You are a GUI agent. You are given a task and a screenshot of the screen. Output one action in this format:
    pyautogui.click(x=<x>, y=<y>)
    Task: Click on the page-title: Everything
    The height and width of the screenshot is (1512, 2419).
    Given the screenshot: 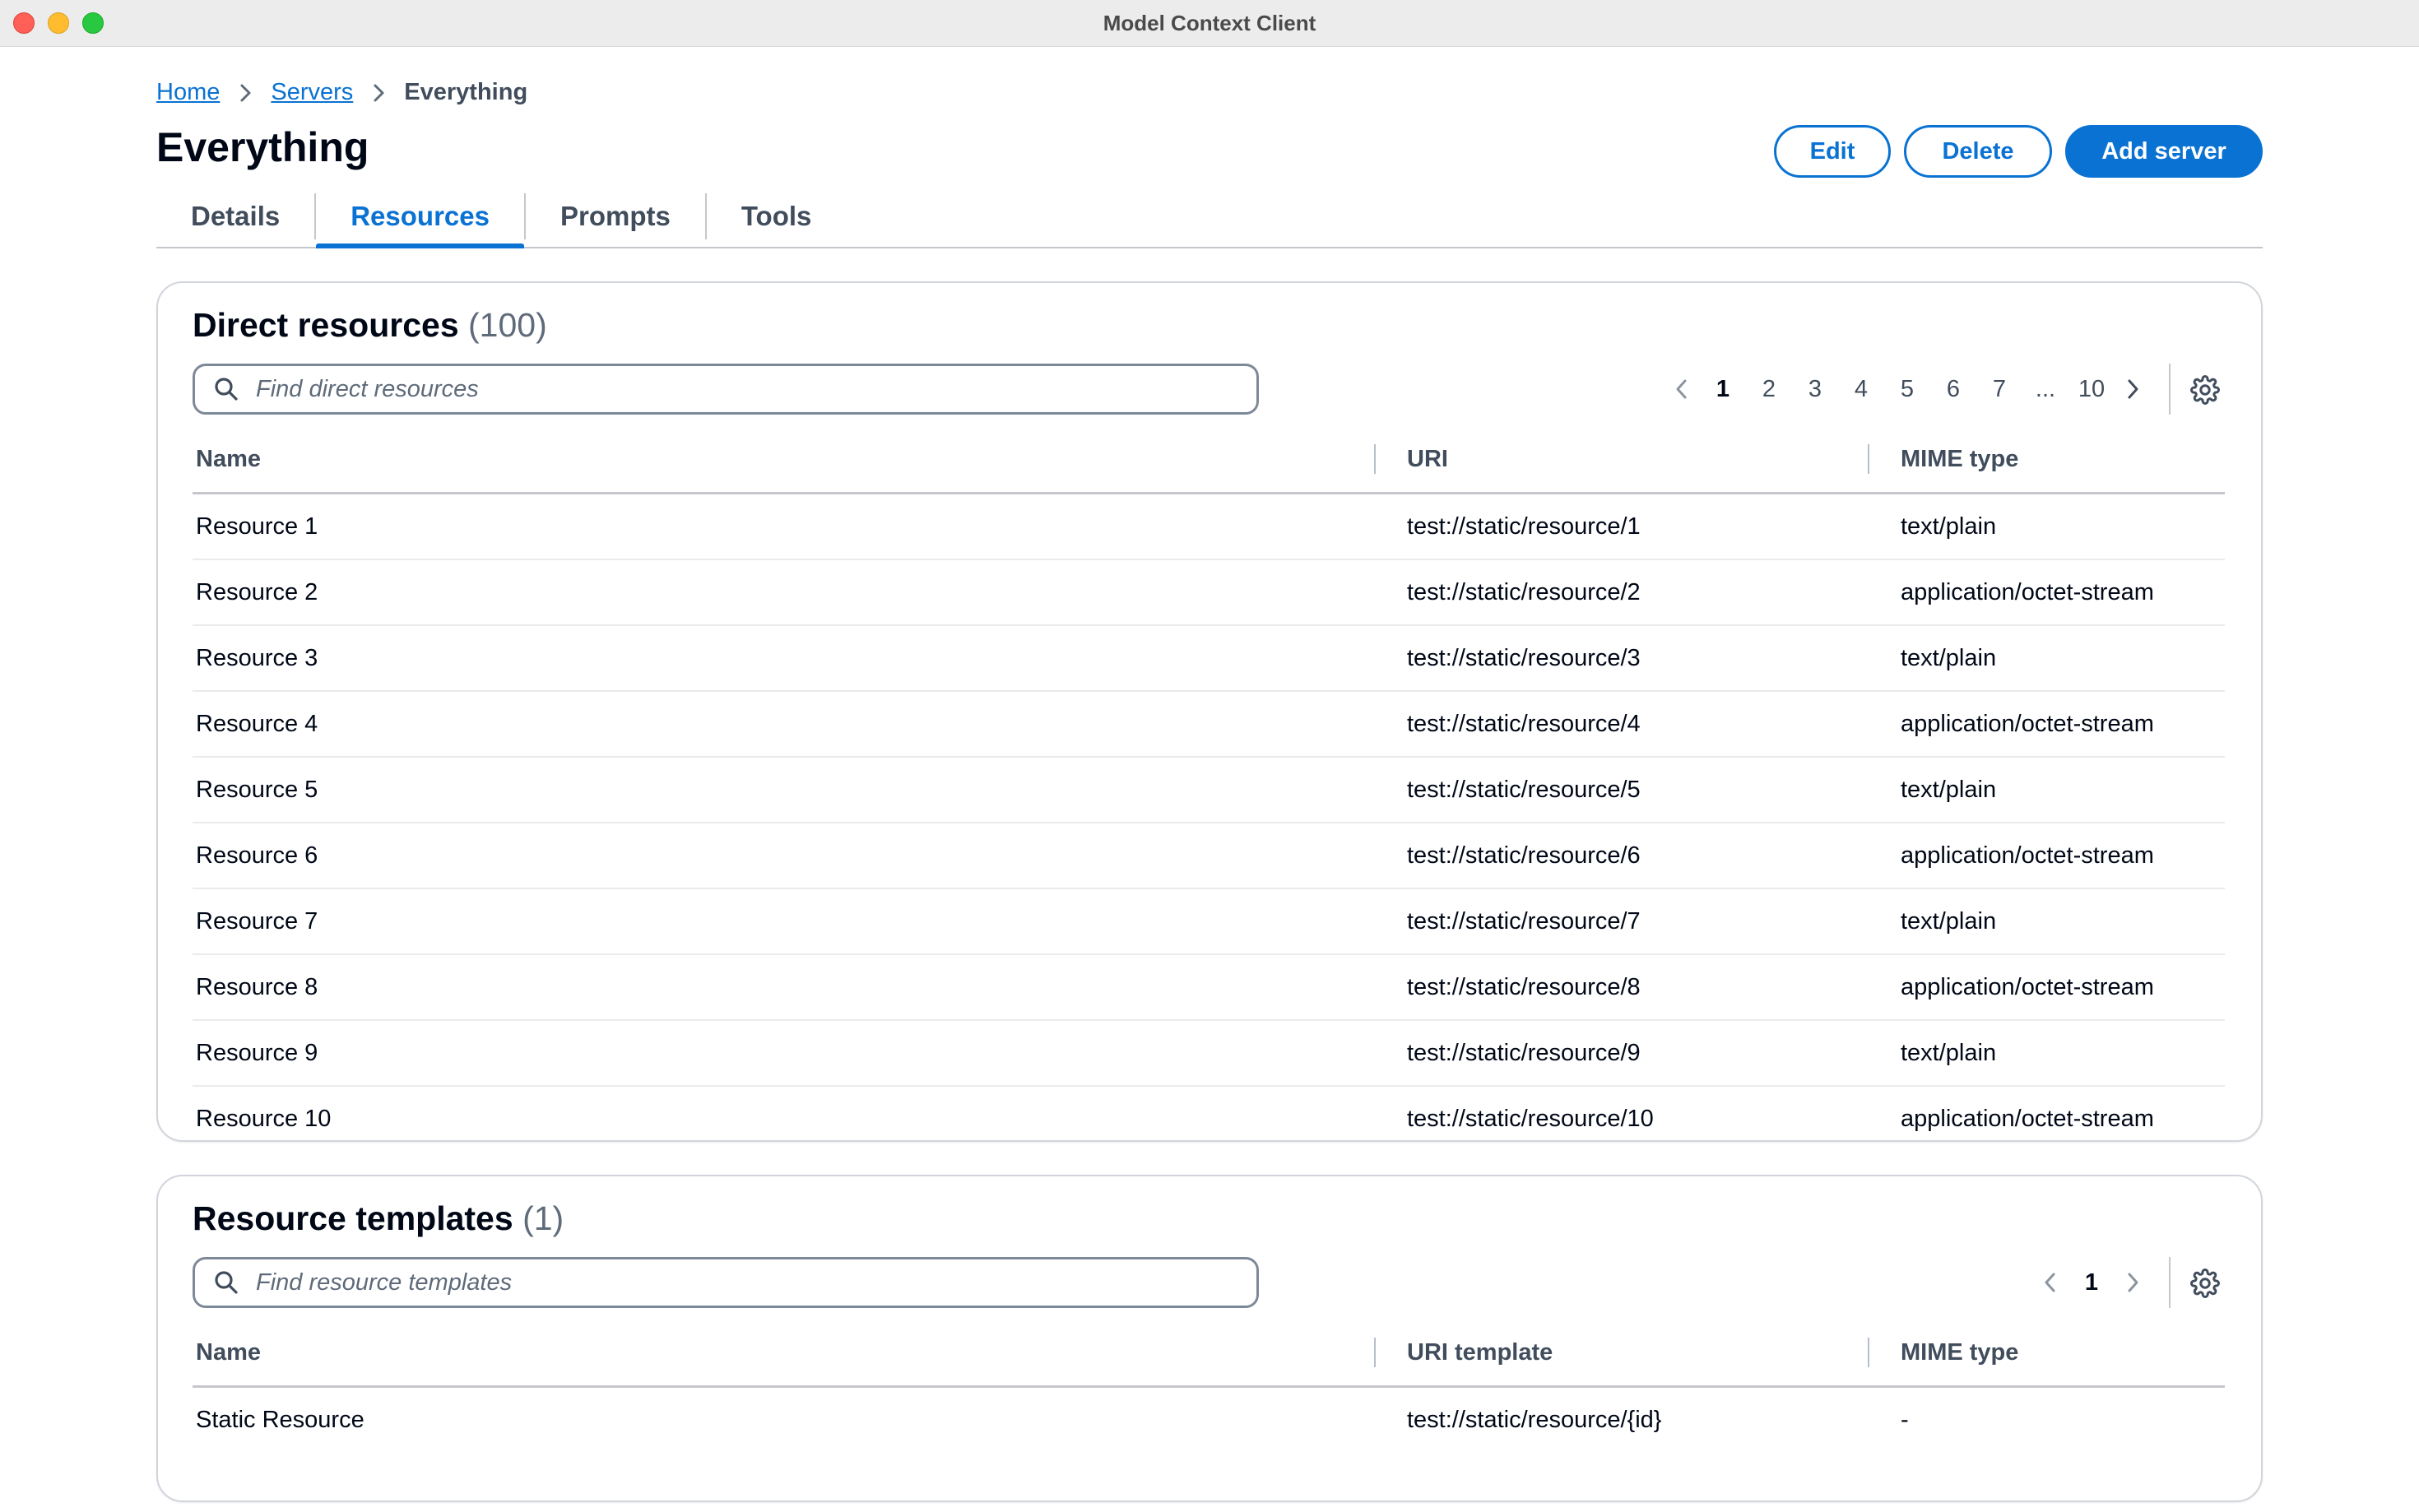 What is the action you would take?
    pyautogui.click(x=262, y=147)
    